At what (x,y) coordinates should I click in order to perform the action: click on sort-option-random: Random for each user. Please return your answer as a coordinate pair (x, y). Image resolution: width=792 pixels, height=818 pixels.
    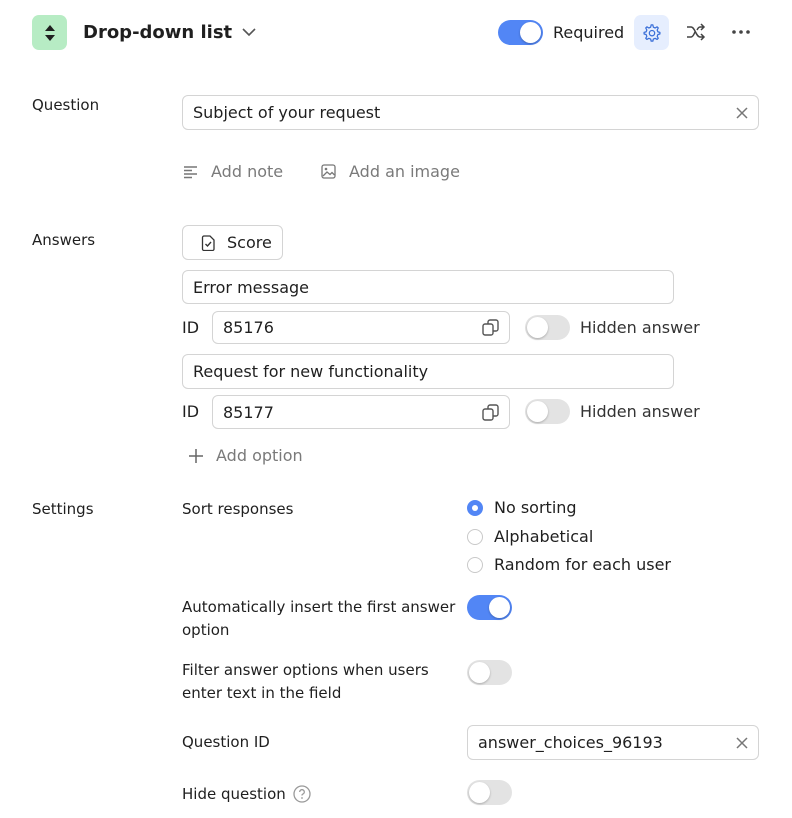
    Looking at the image, I should click on (577, 566).